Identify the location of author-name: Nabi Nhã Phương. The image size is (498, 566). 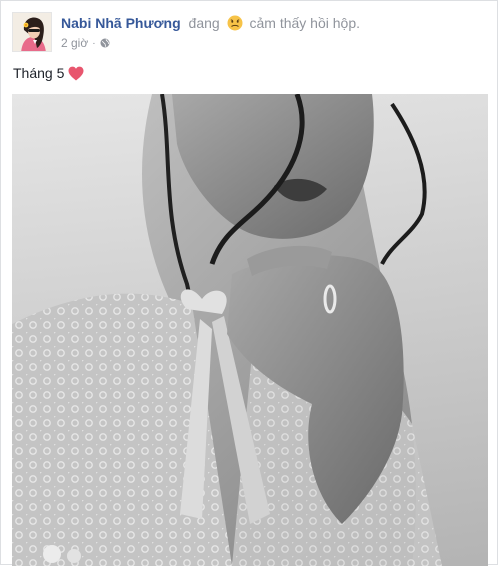
(121, 23).